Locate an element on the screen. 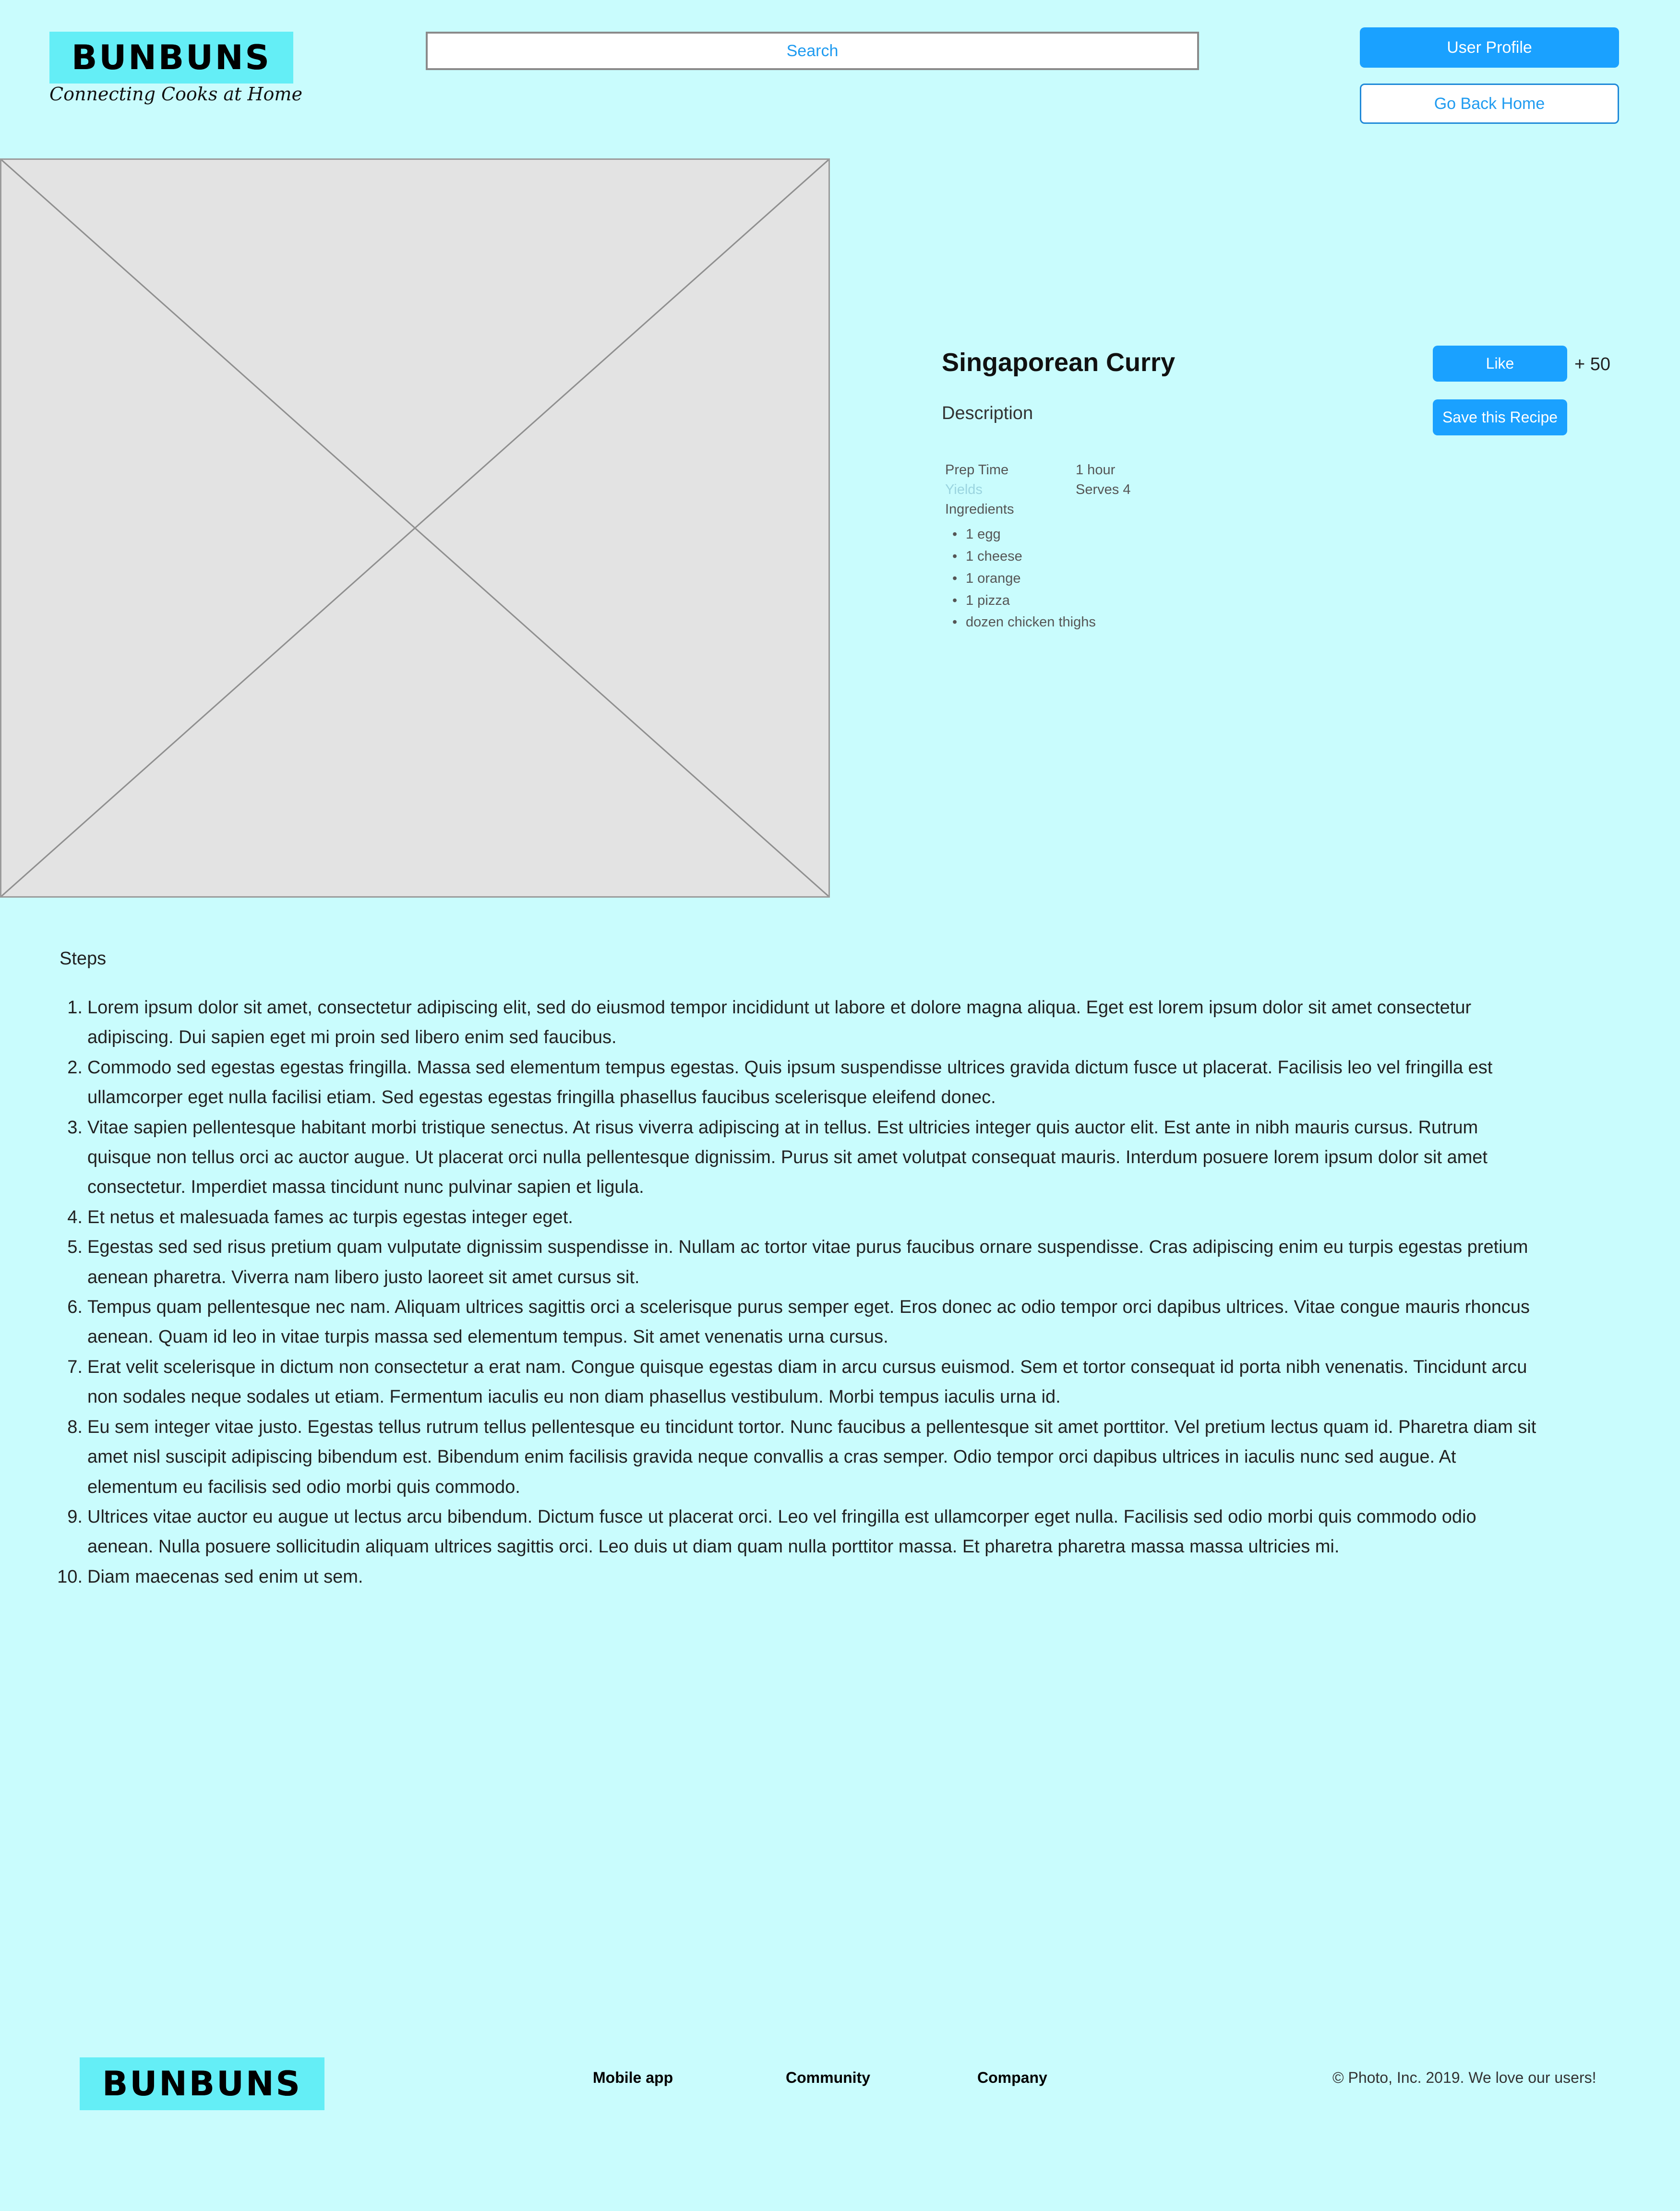  ingredient-item: dozen chicken thighs is located at coordinates (1024, 622).